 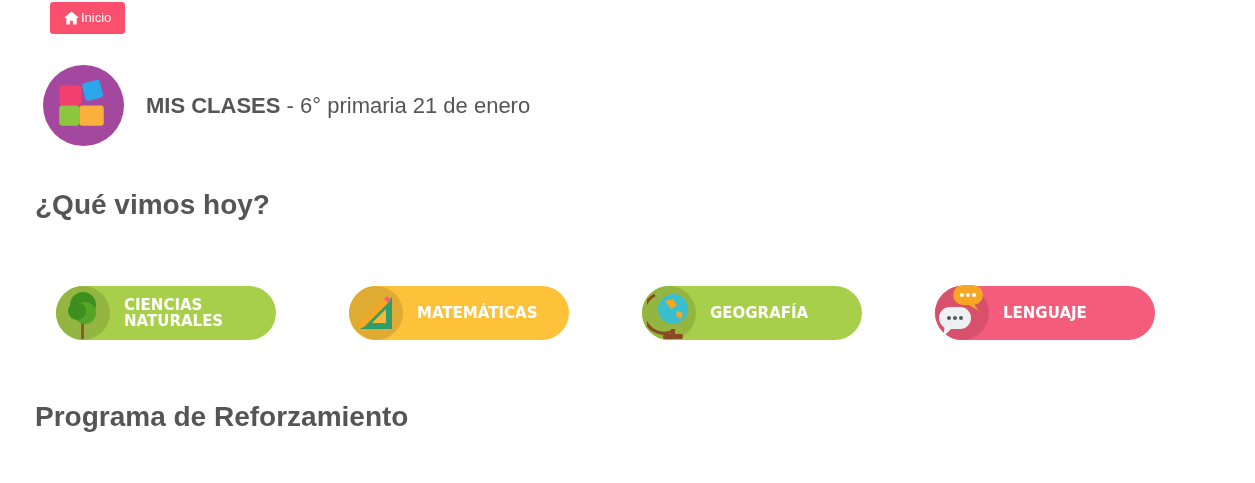 What do you see at coordinates (760, 313) in the screenshot?
I see `subject-label: GEOGRAFÍA` at bounding box center [760, 313].